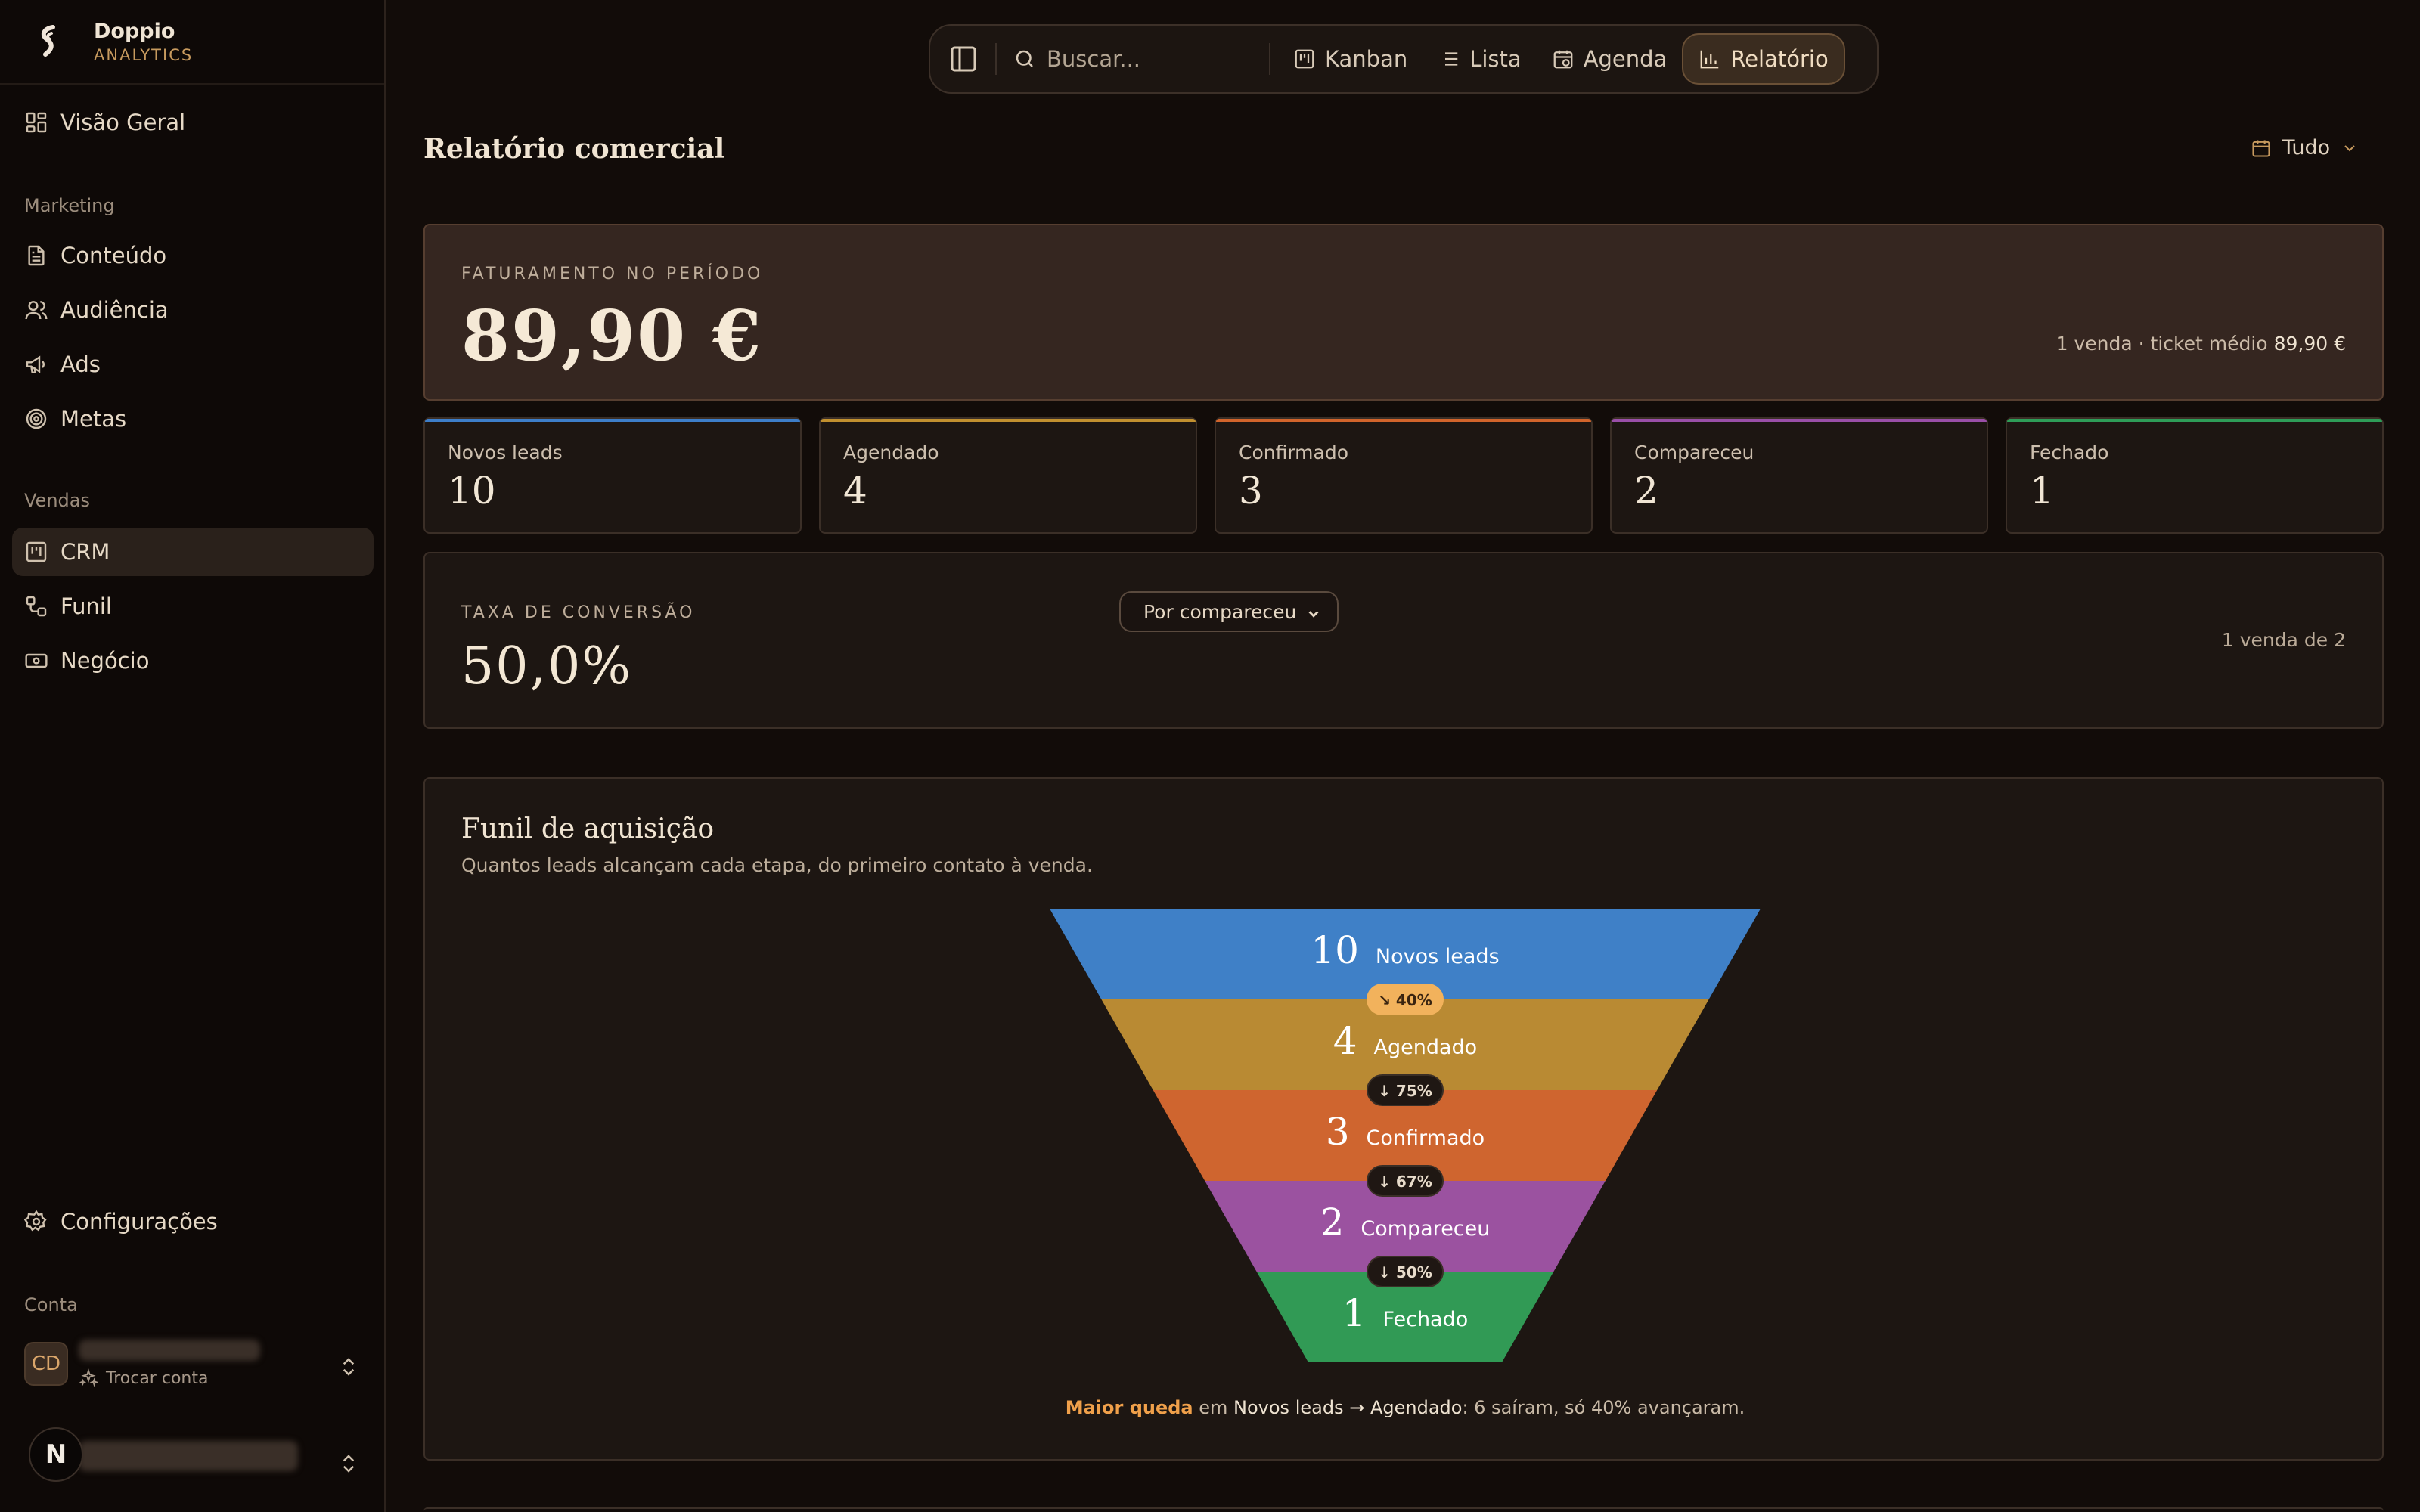 The height and width of the screenshot is (1512, 2420). I want to click on stat-label: Compareceu, so click(1694, 452).